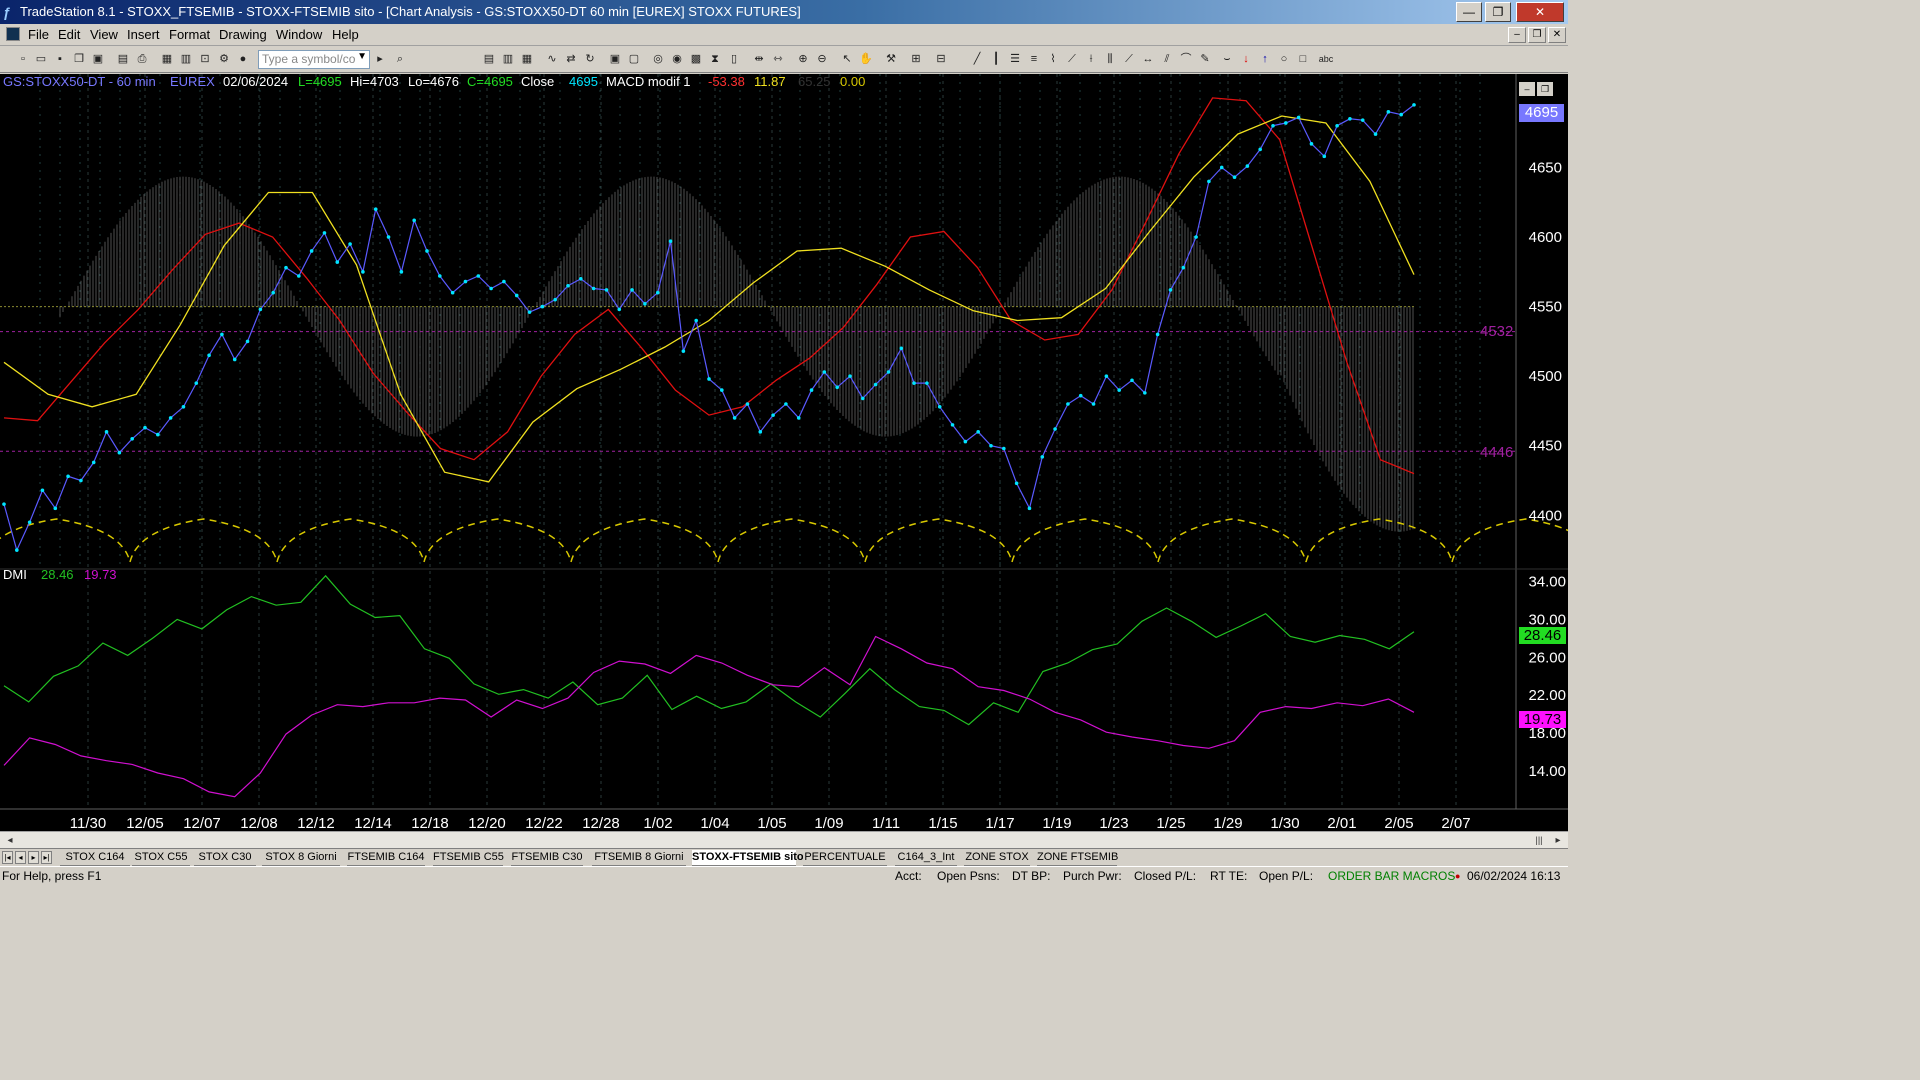 This screenshot has height=1080, width=1920. Describe the element at coordinates (734, 59) in the screenshot. I see `data-window-icon: ▯` at that location.